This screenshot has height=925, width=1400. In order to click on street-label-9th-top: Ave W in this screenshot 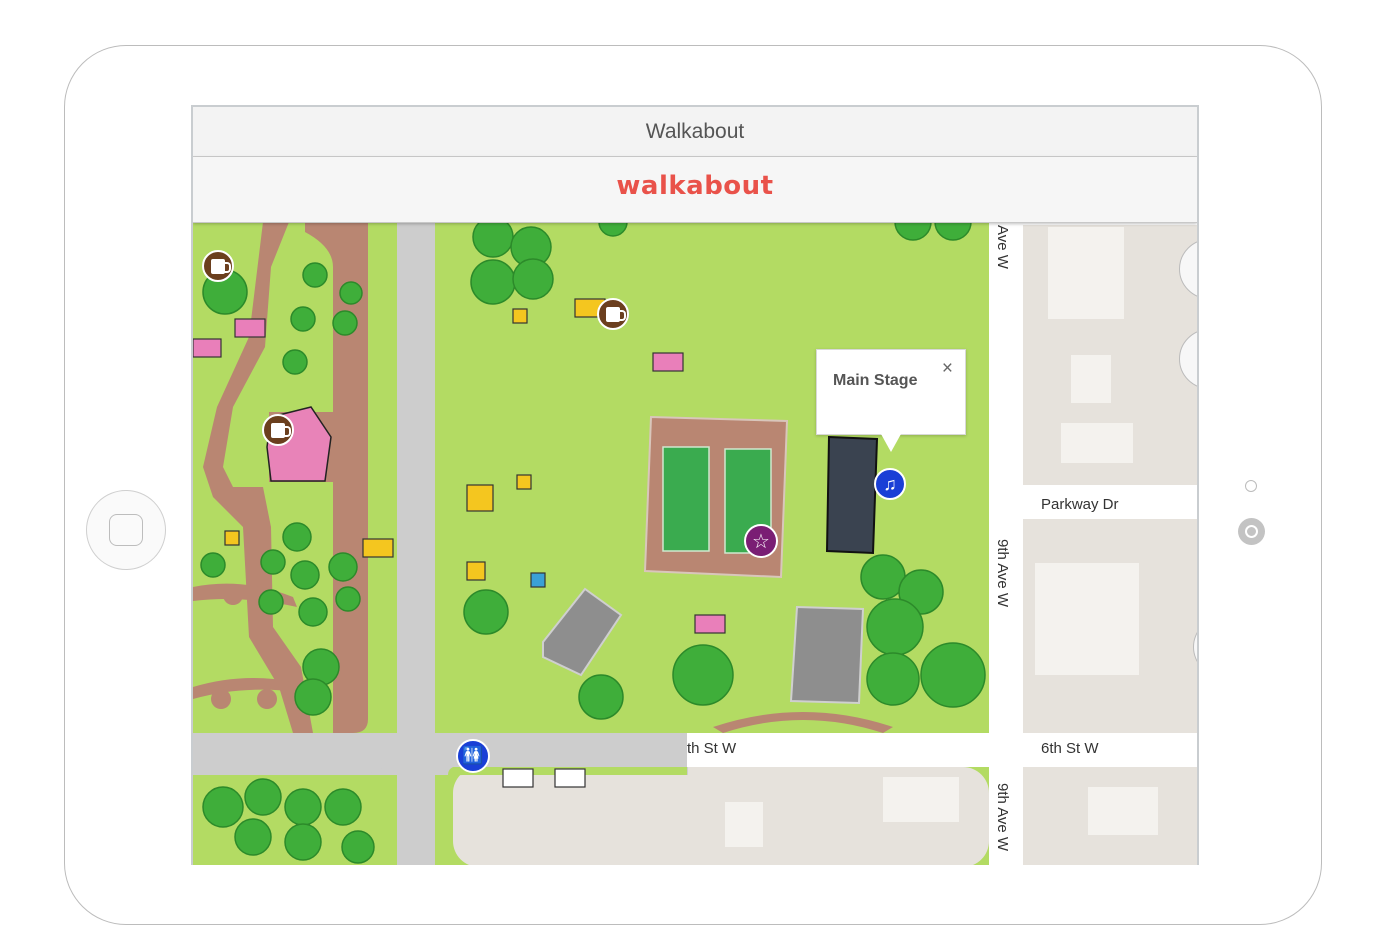, I will do `click(1002, 247)`.